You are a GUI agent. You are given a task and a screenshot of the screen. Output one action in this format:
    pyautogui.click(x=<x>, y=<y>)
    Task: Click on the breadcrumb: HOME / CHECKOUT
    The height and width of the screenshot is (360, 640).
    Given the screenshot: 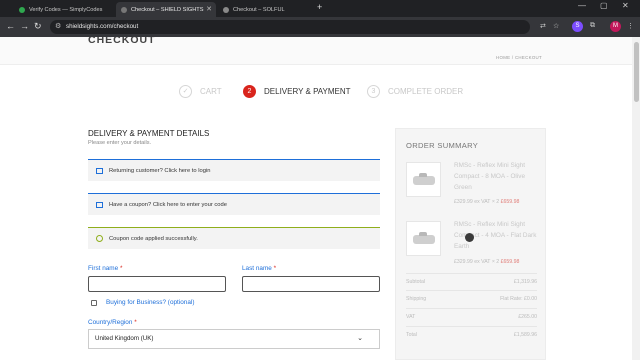 What is the action you would take?
    pyautogui.click(x=519, y=57)
    